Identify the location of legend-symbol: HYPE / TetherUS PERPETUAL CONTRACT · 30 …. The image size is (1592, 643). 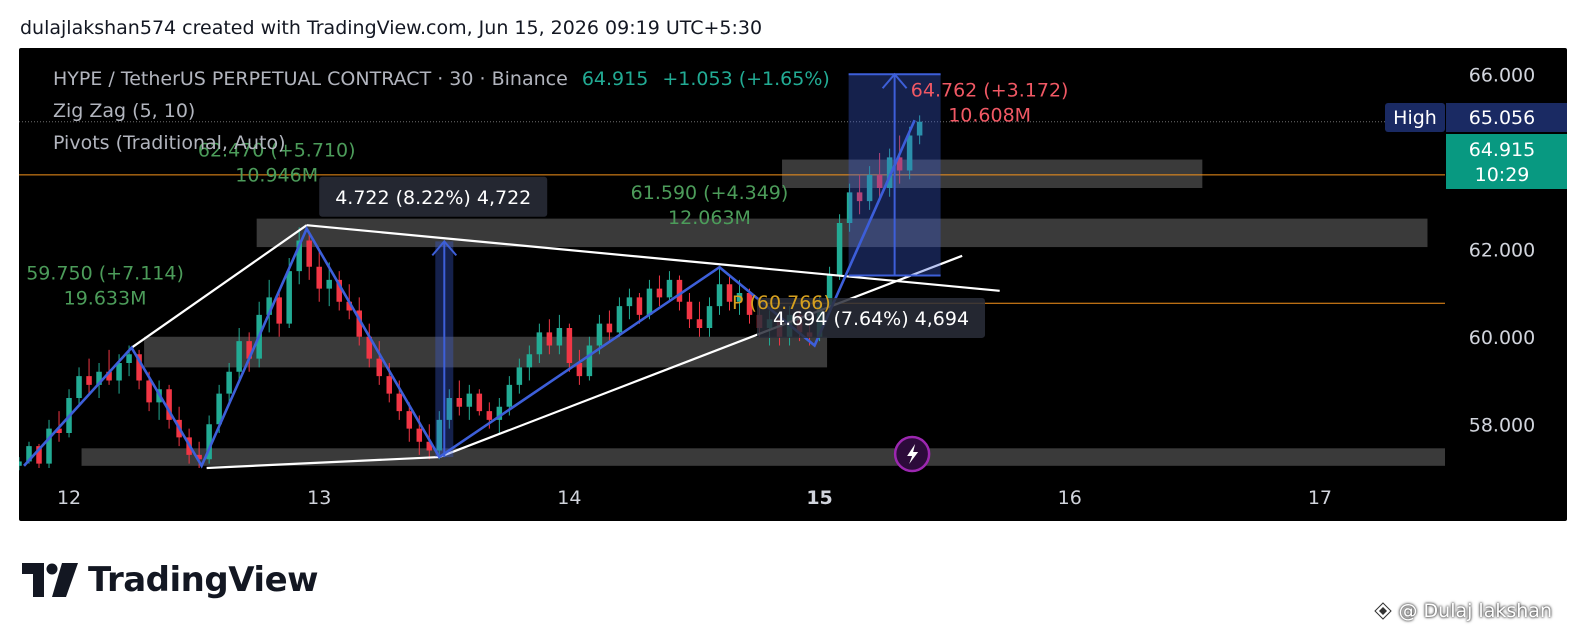
(310, 79).